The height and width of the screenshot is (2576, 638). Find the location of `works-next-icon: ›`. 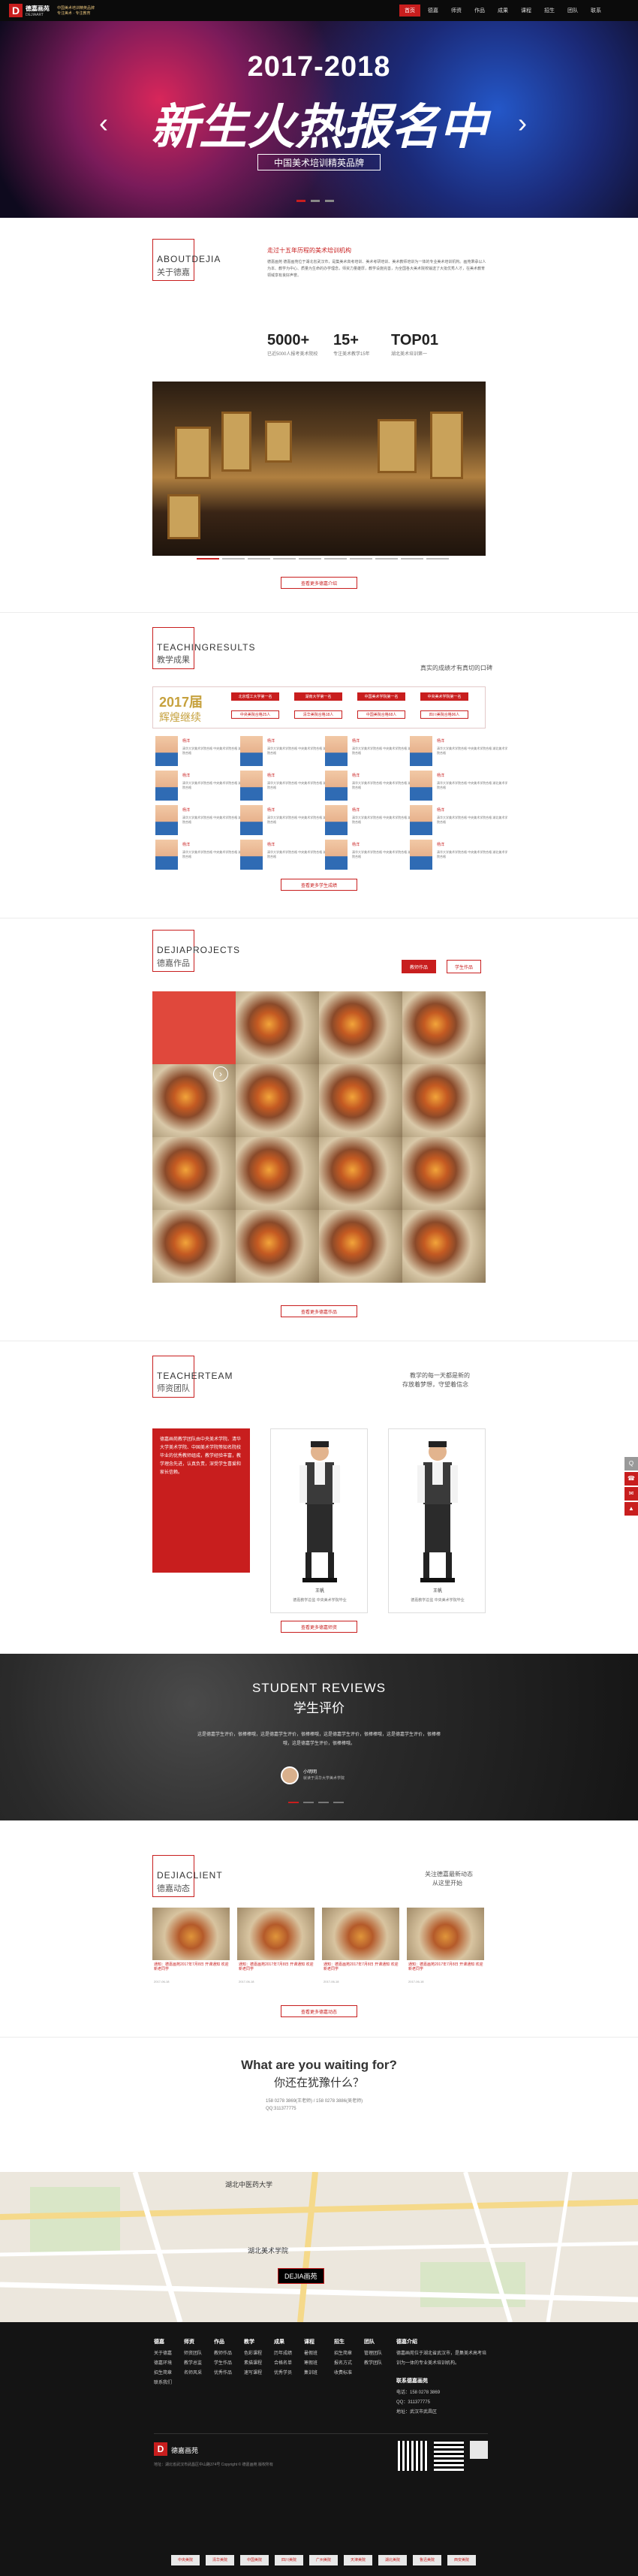

works-next-icon: › is located at coordinates (220, 1073).